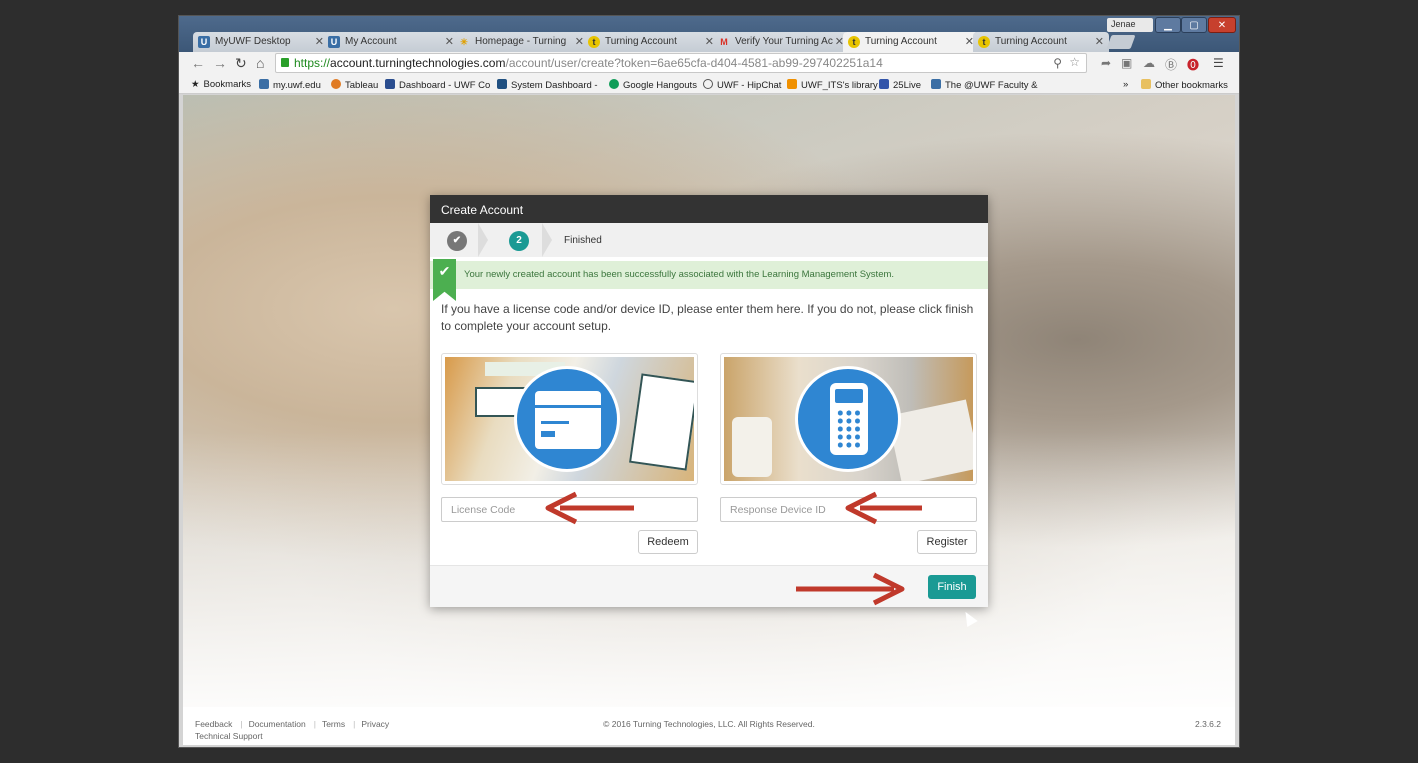 The height and width of the screenshot is (763, 1418). I want to click on url-scheme: https://, so click(312, 63).